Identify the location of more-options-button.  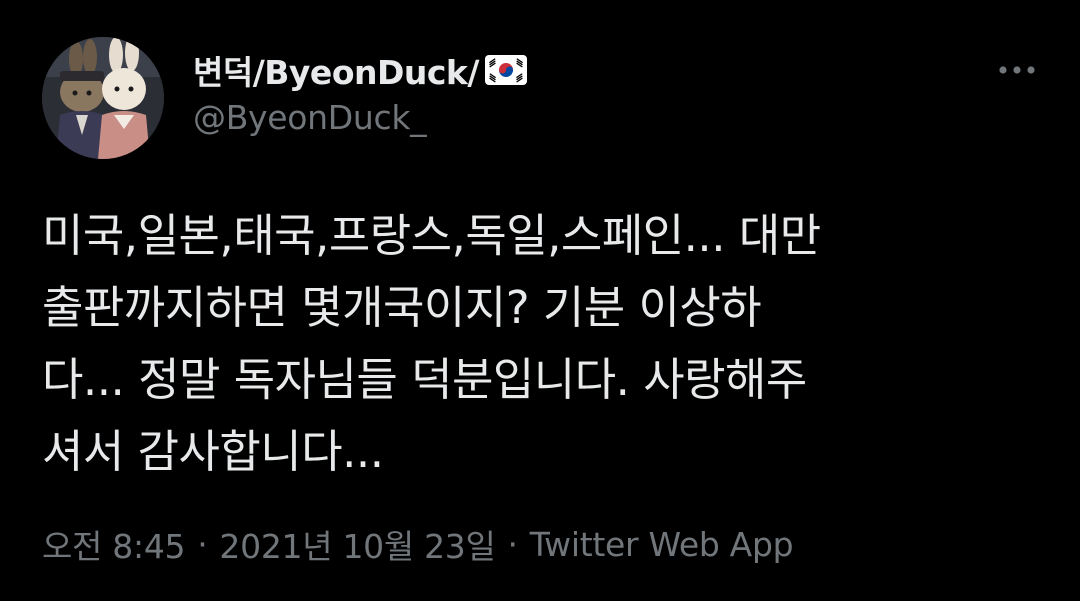
(1017, 70).